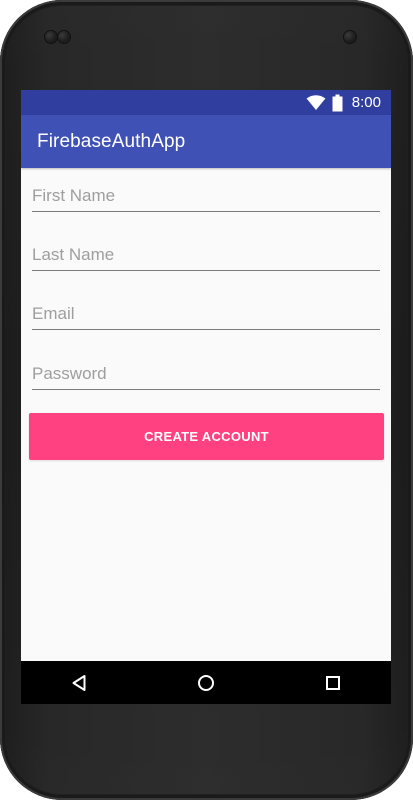 This screenshot has width=413, height=800. What do you see at coordinates (111, 141) in the screenshot?
I see `app-title: FirebaseAuthApp` at bounding box center [111, 141].